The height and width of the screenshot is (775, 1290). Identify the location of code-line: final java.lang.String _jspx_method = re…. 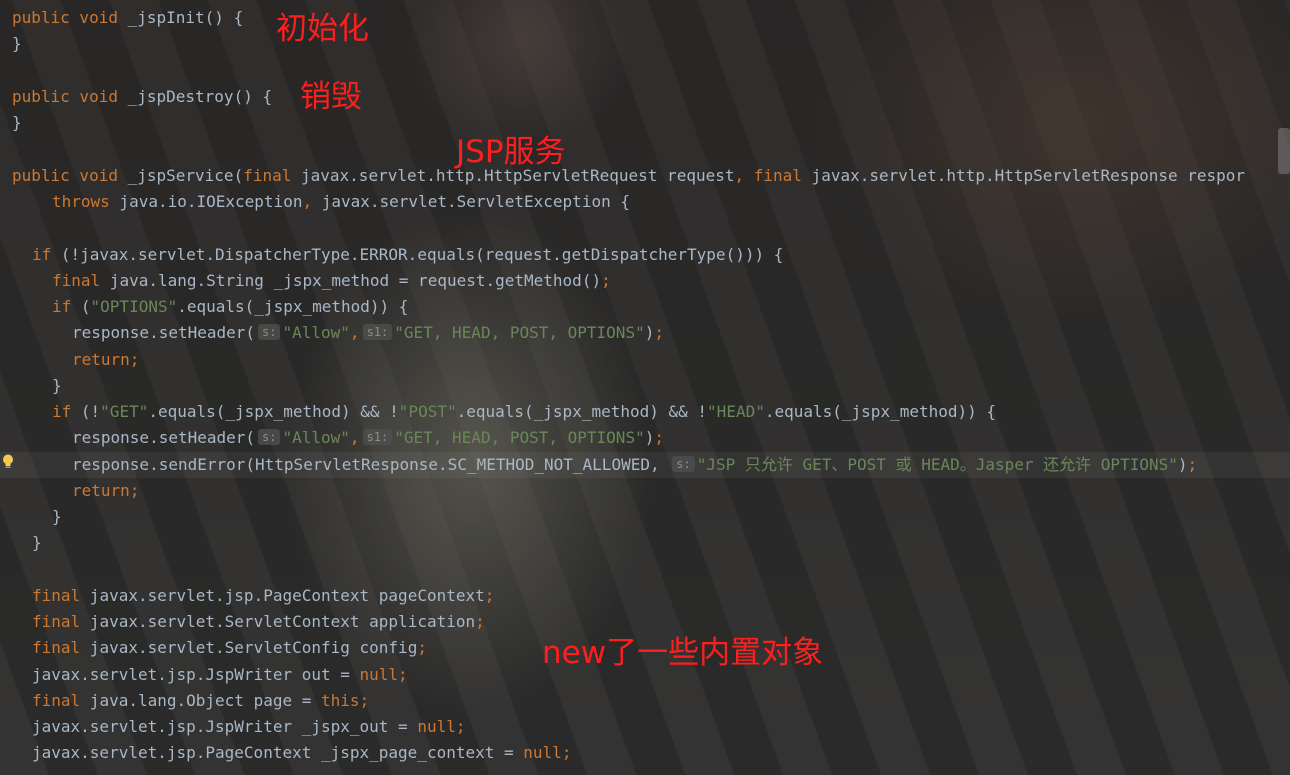
(331, 280).